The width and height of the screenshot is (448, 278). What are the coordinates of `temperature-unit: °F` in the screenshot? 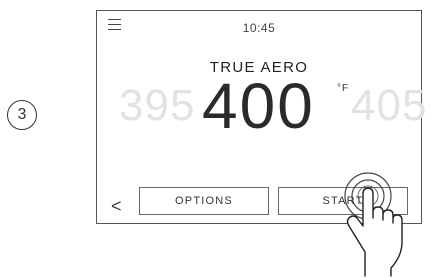 It's located at (343, 88).